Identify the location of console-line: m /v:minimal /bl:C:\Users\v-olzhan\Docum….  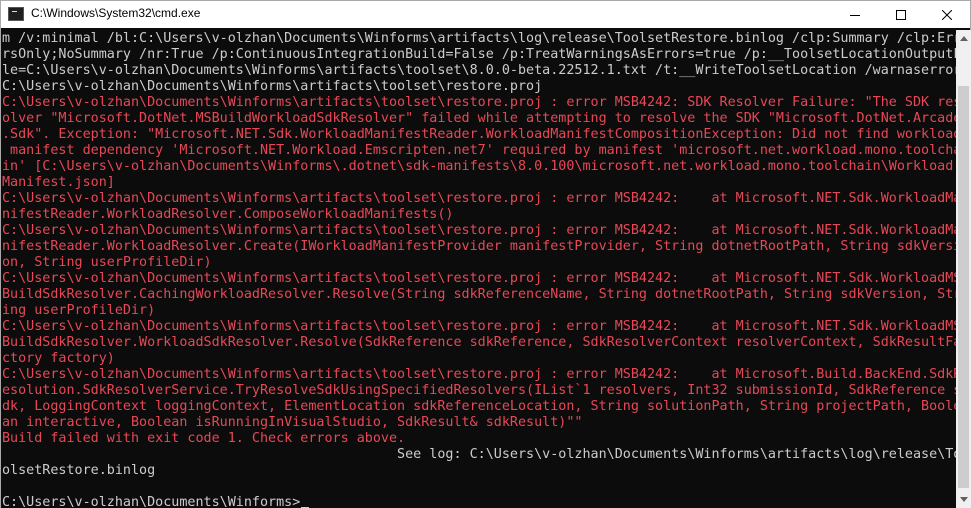
(479, 38).